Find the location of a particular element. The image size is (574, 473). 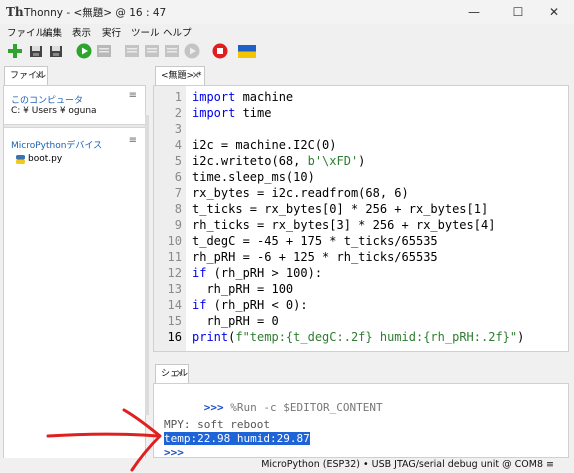

close-window-button: ✕ is located at coordinates (554, 12).